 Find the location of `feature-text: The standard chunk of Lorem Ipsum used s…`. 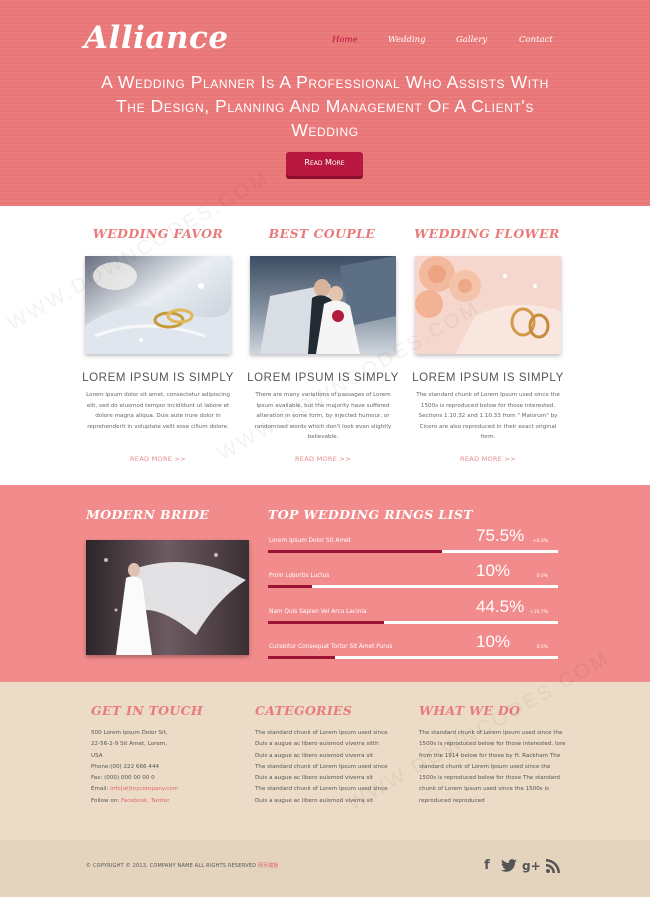

feature-text: The standard chunk of Lorem Ipsum used s… is located at coordinates (488, 416).